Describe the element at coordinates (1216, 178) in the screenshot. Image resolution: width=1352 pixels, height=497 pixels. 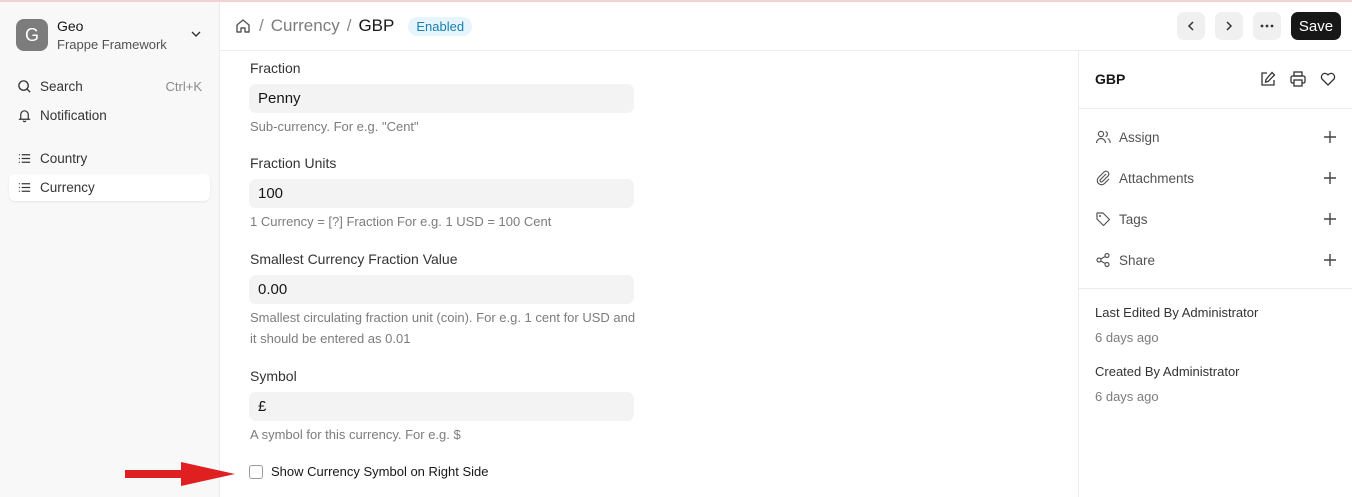
I see `attachments-row: Attachments` at that location.